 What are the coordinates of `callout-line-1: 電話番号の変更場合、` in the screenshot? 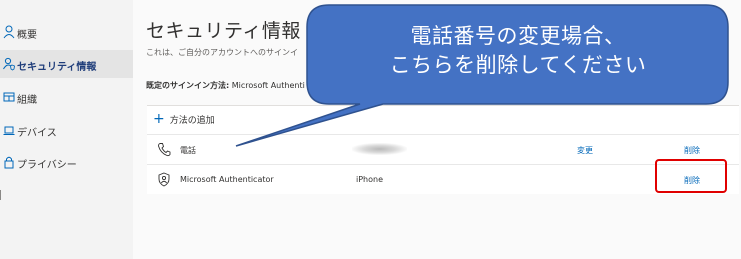 It's located at (518, 36).